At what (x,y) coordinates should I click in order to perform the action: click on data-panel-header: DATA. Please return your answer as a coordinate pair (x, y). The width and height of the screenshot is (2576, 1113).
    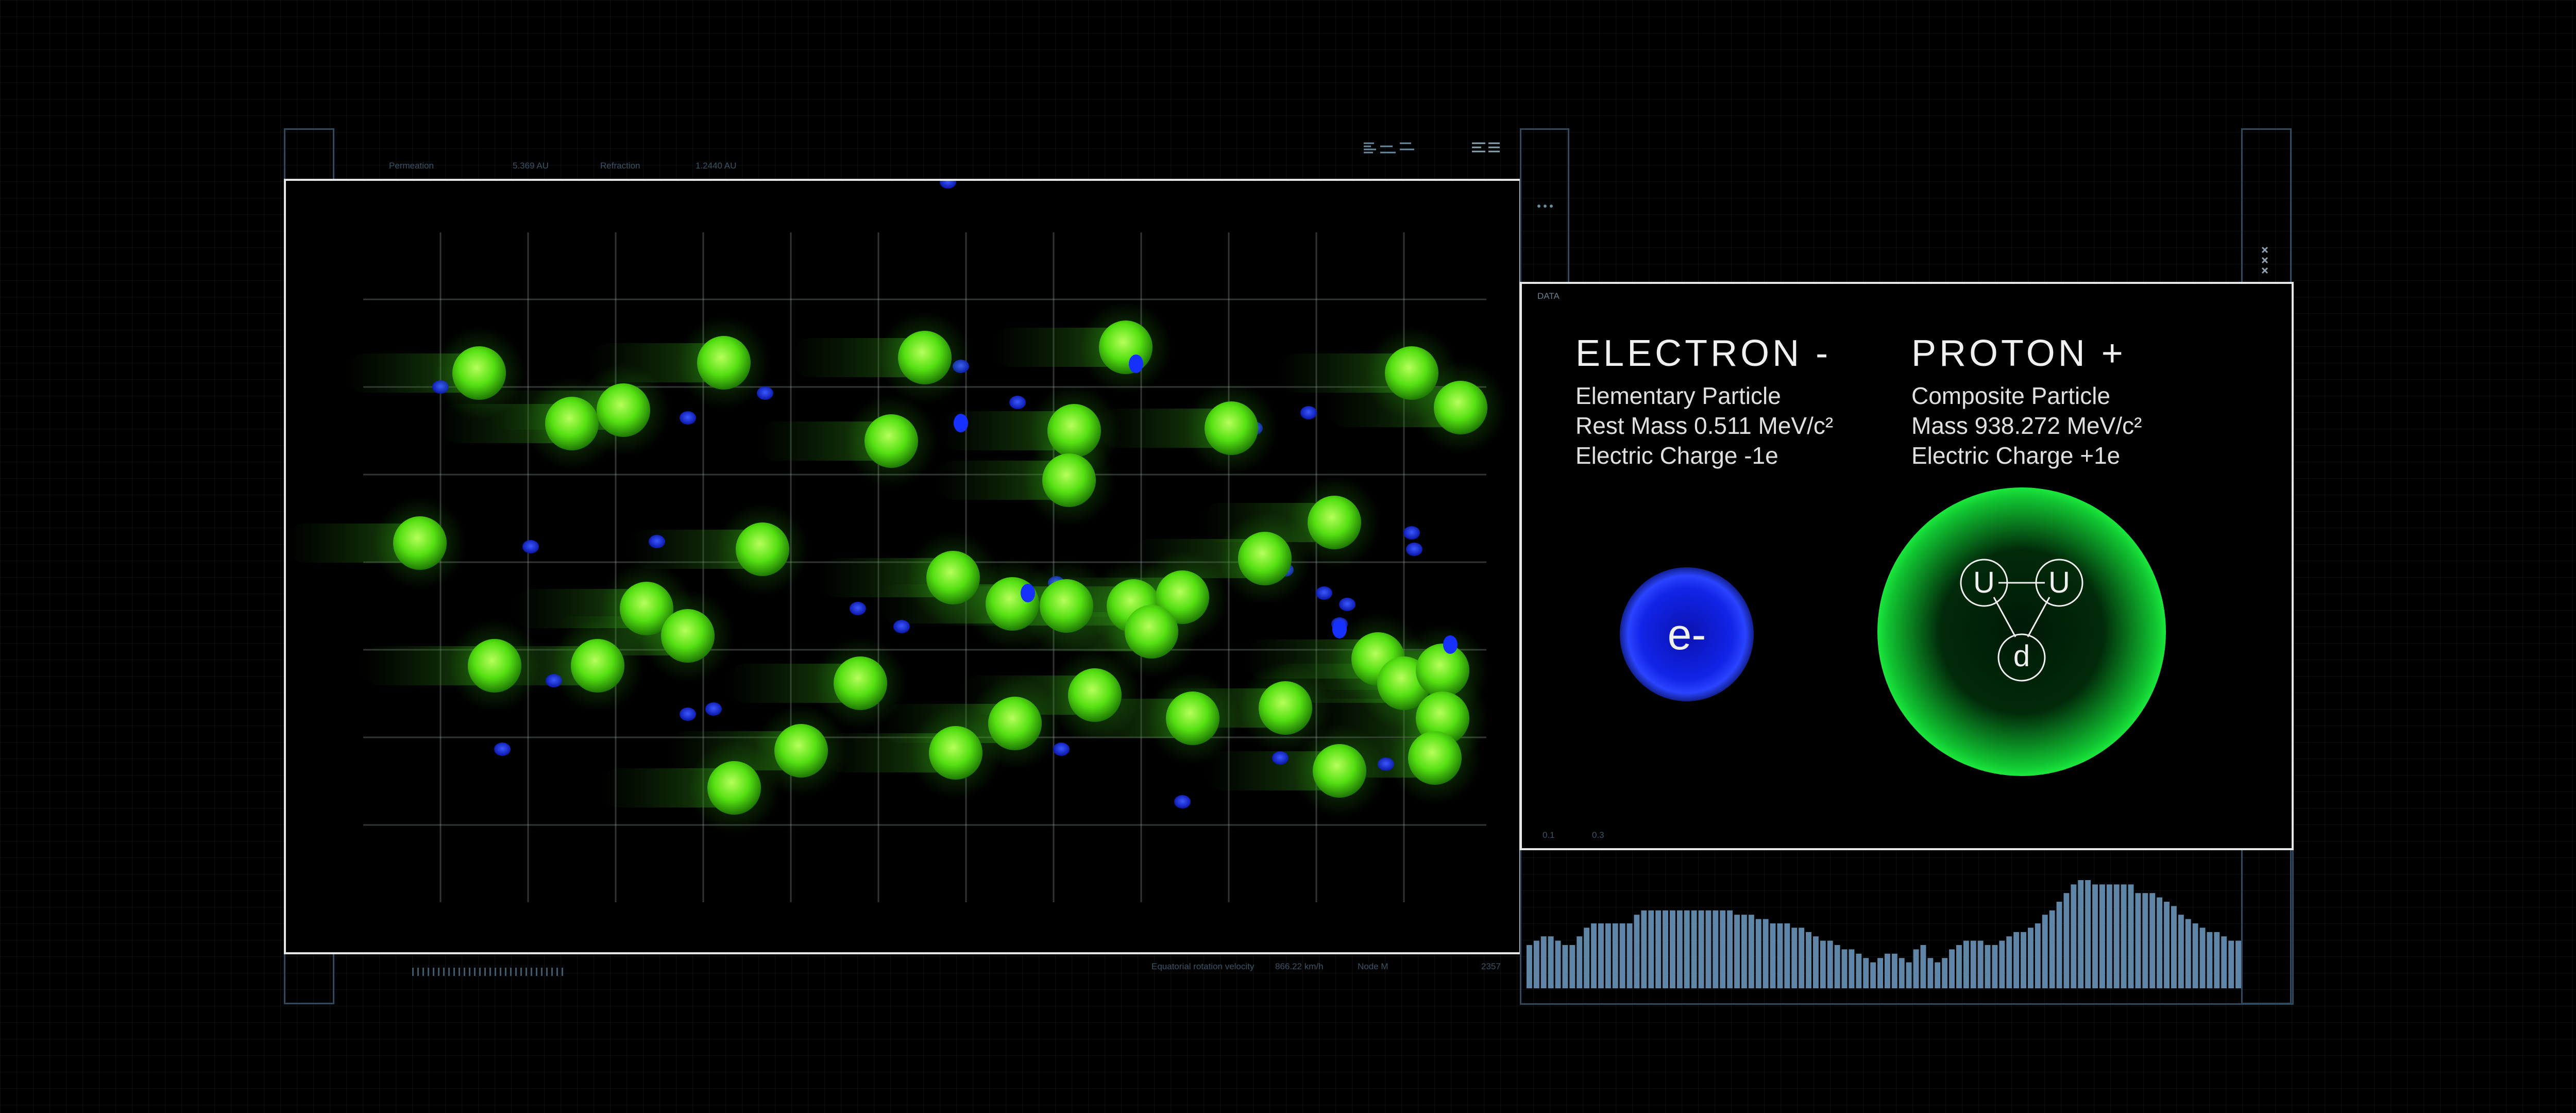
    Looking at the image, I should click on (1548, 296).